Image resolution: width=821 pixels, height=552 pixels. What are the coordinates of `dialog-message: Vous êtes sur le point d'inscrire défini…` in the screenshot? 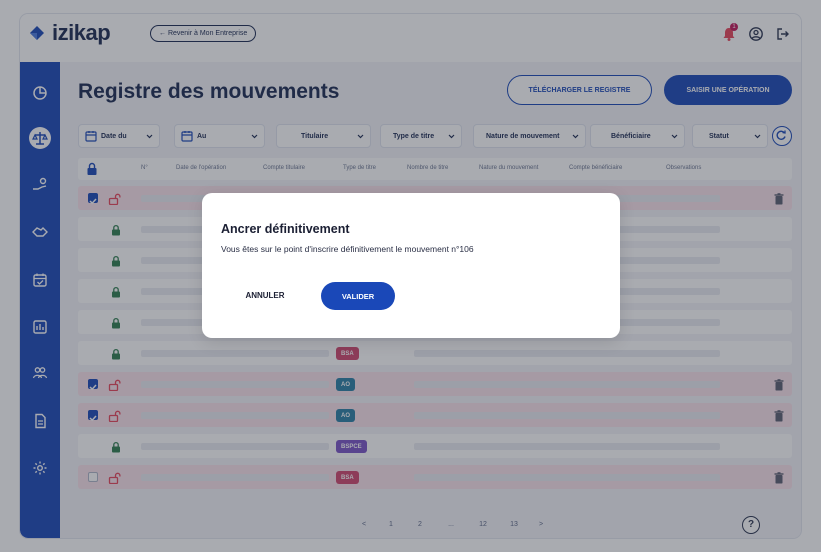 It's located at (347, 249).